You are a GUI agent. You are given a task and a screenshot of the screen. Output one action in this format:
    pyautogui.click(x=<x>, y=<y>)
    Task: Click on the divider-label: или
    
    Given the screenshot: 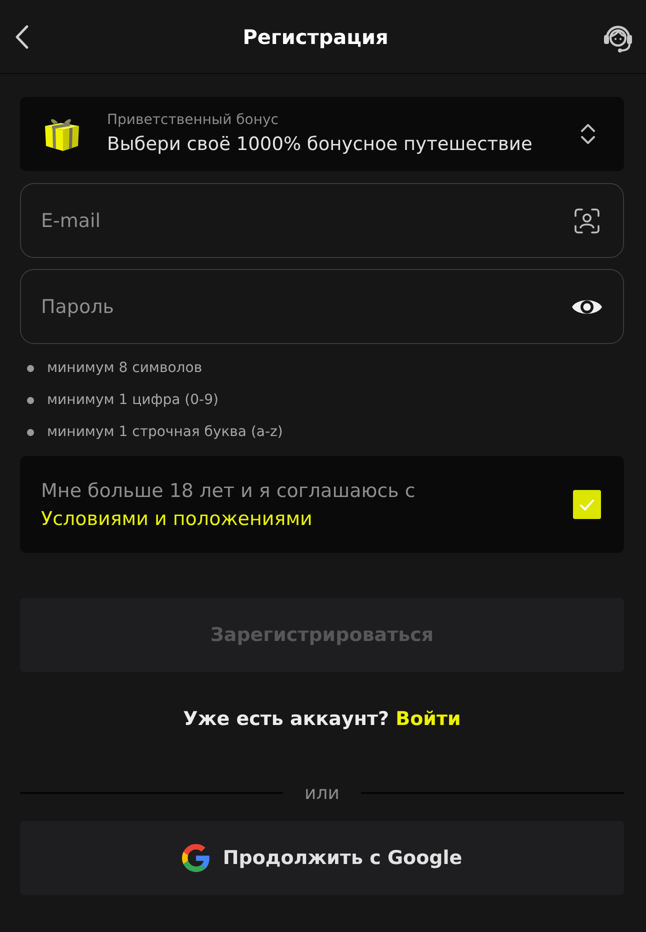 What is the action you would take?
    pyautogui.click(x=322, y=793)
    